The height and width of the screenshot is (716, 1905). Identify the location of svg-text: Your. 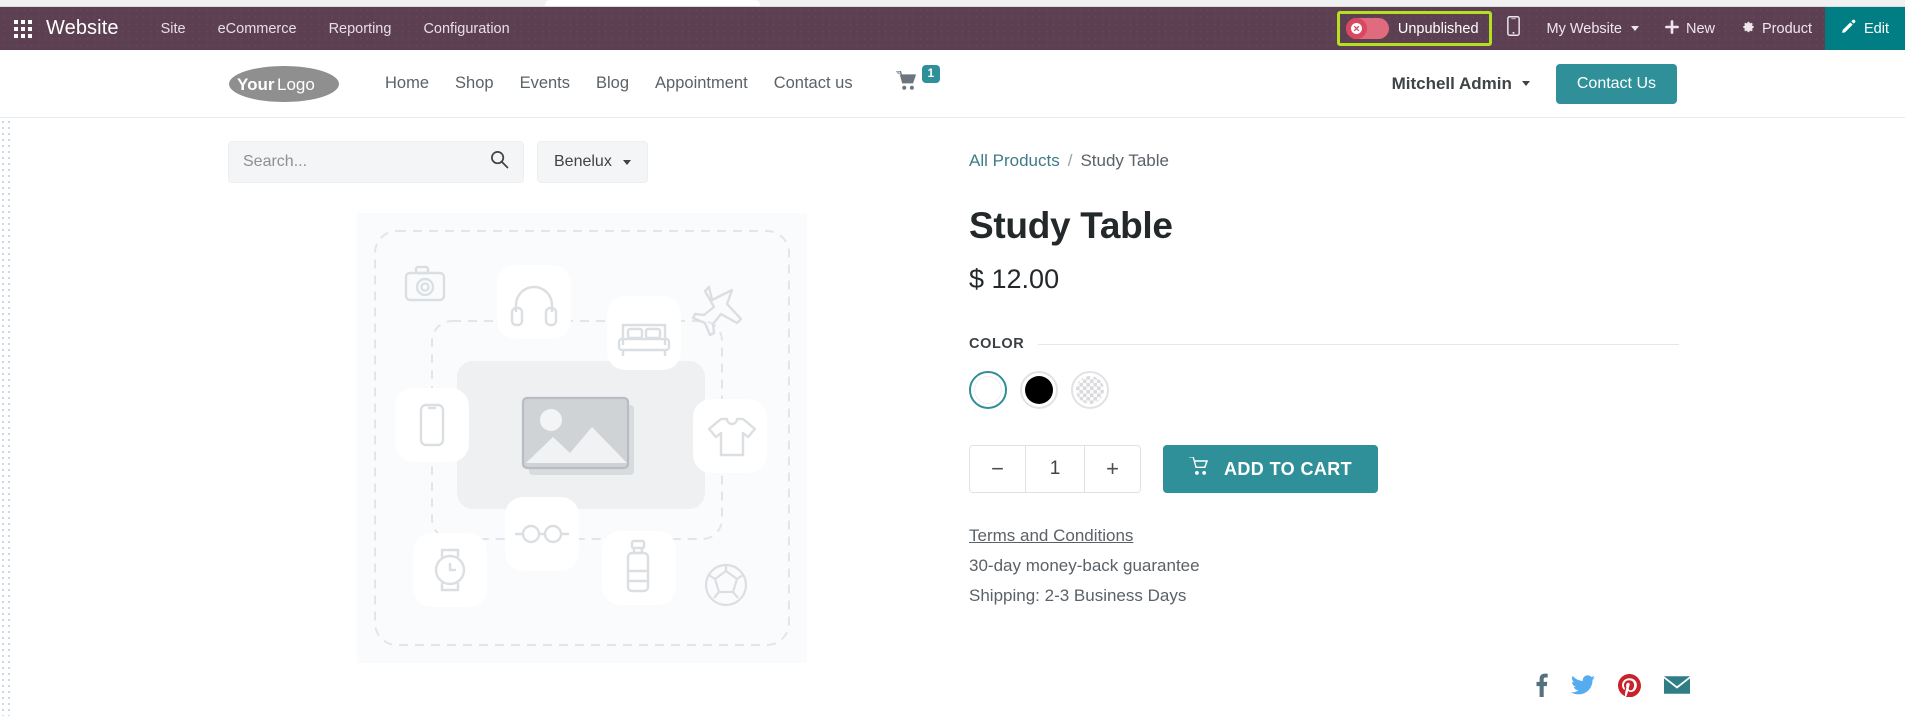
(256, 84).